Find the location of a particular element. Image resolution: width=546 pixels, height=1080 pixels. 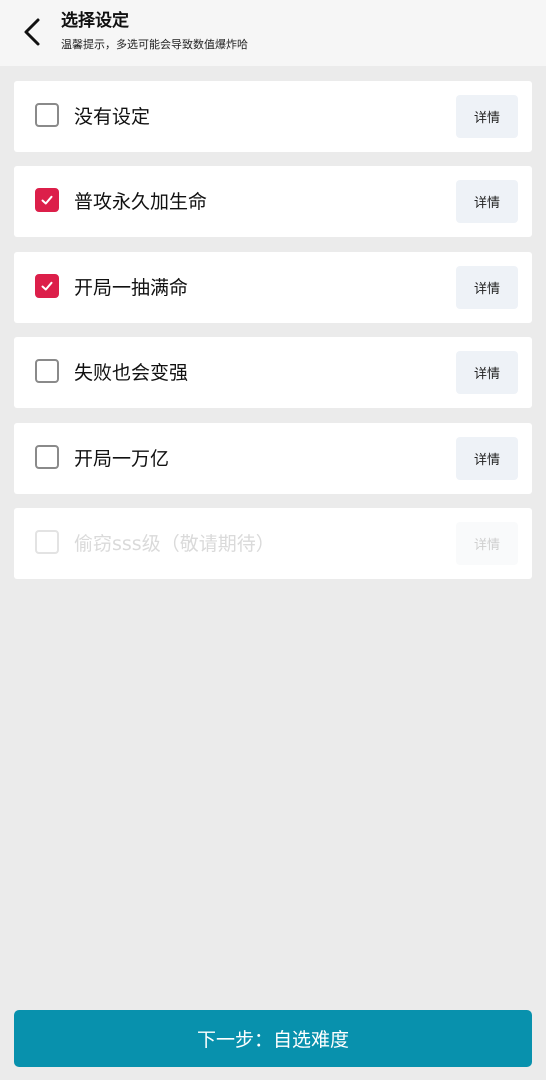

option-row-trillion-start: 开局一万亿 详情 is located at coordinates (273, 458).